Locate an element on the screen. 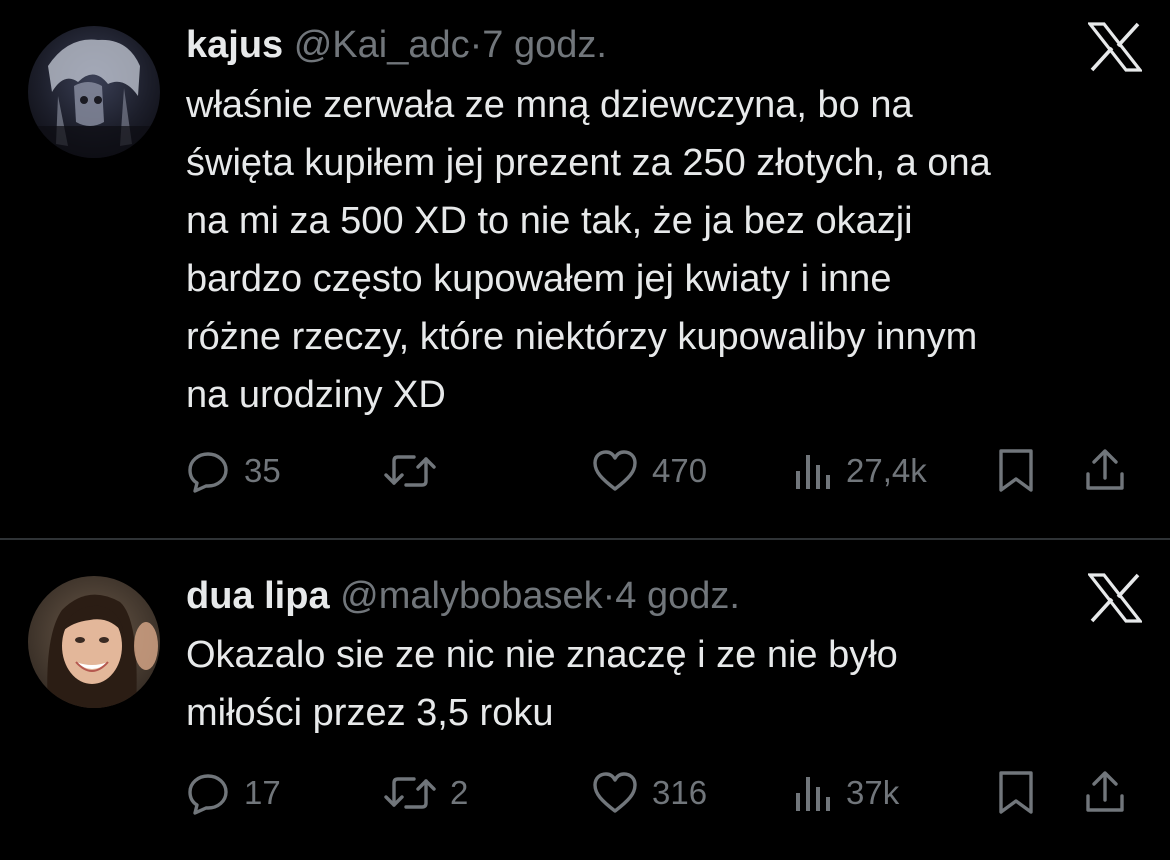 The height and width of the screenshot is (860, 1170). handle: @malybobasek is located at coordinates (471, 596).